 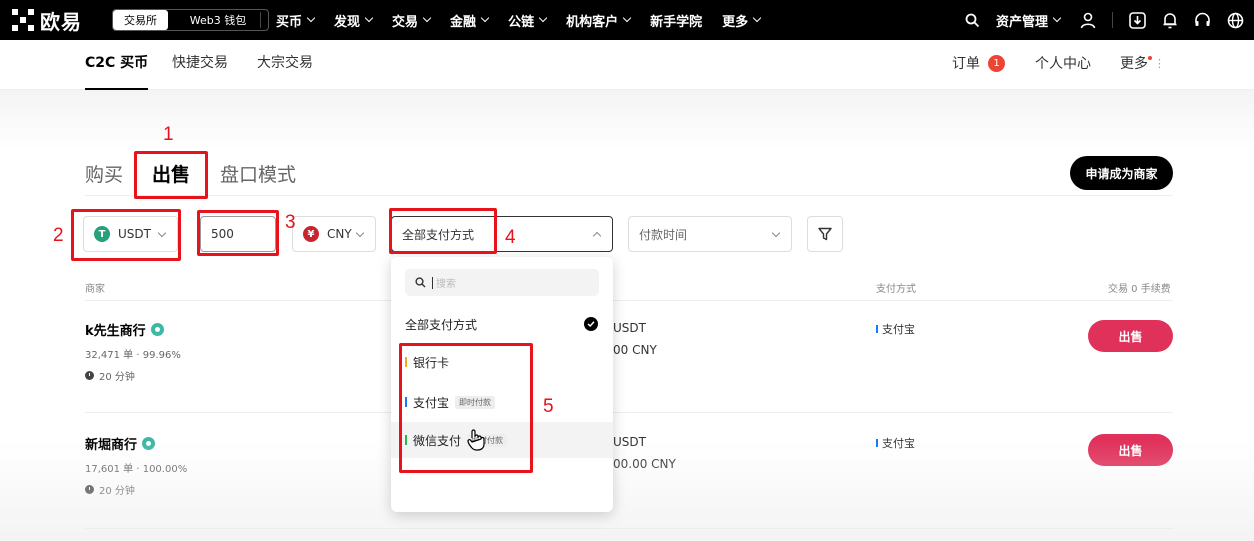 What do you see at coordinates (61, 21) in the screenshot?
I see `logo-text: 欧易` at bounding box center [61, 21].